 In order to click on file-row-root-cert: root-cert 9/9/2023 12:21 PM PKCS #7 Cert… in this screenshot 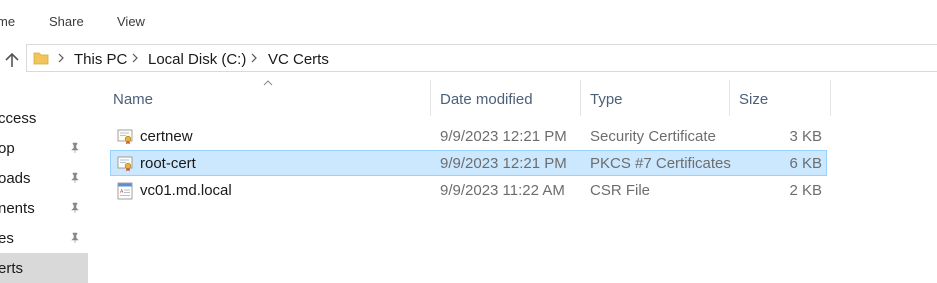, I will do `click(468, 163)`.